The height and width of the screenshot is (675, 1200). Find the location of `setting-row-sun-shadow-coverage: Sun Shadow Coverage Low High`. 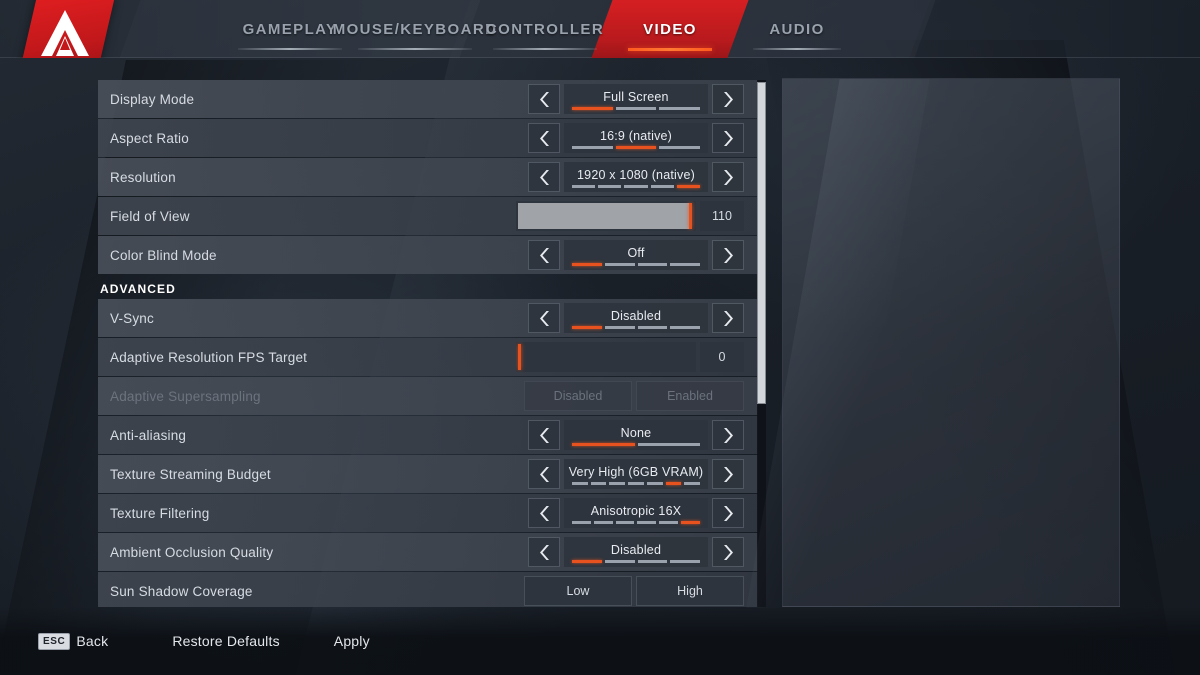

setting-row-sun-shadow-coverage: Sun Shadow Coverage Low High is located at coordinates (428, 589).